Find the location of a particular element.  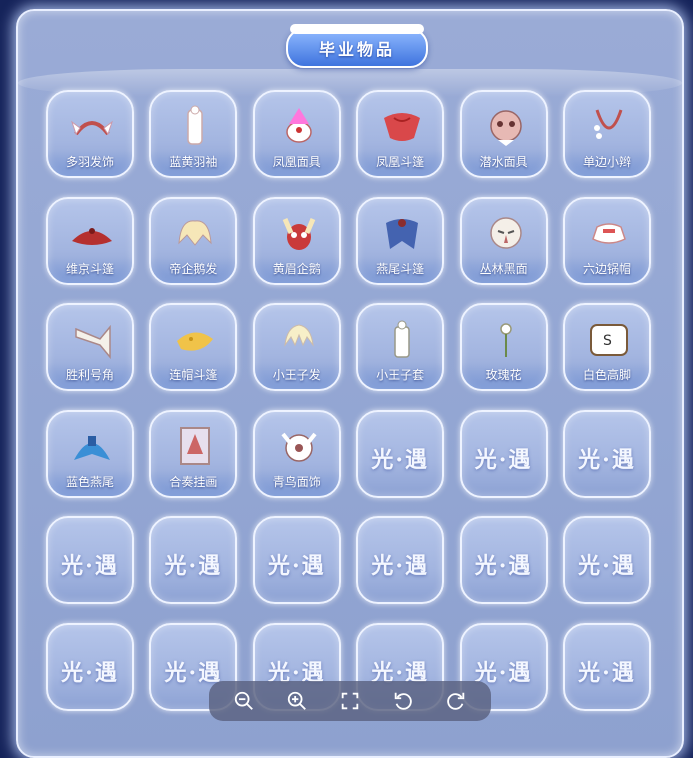

item-cell: 凤凰面具 is located at coordinates (296, 134).